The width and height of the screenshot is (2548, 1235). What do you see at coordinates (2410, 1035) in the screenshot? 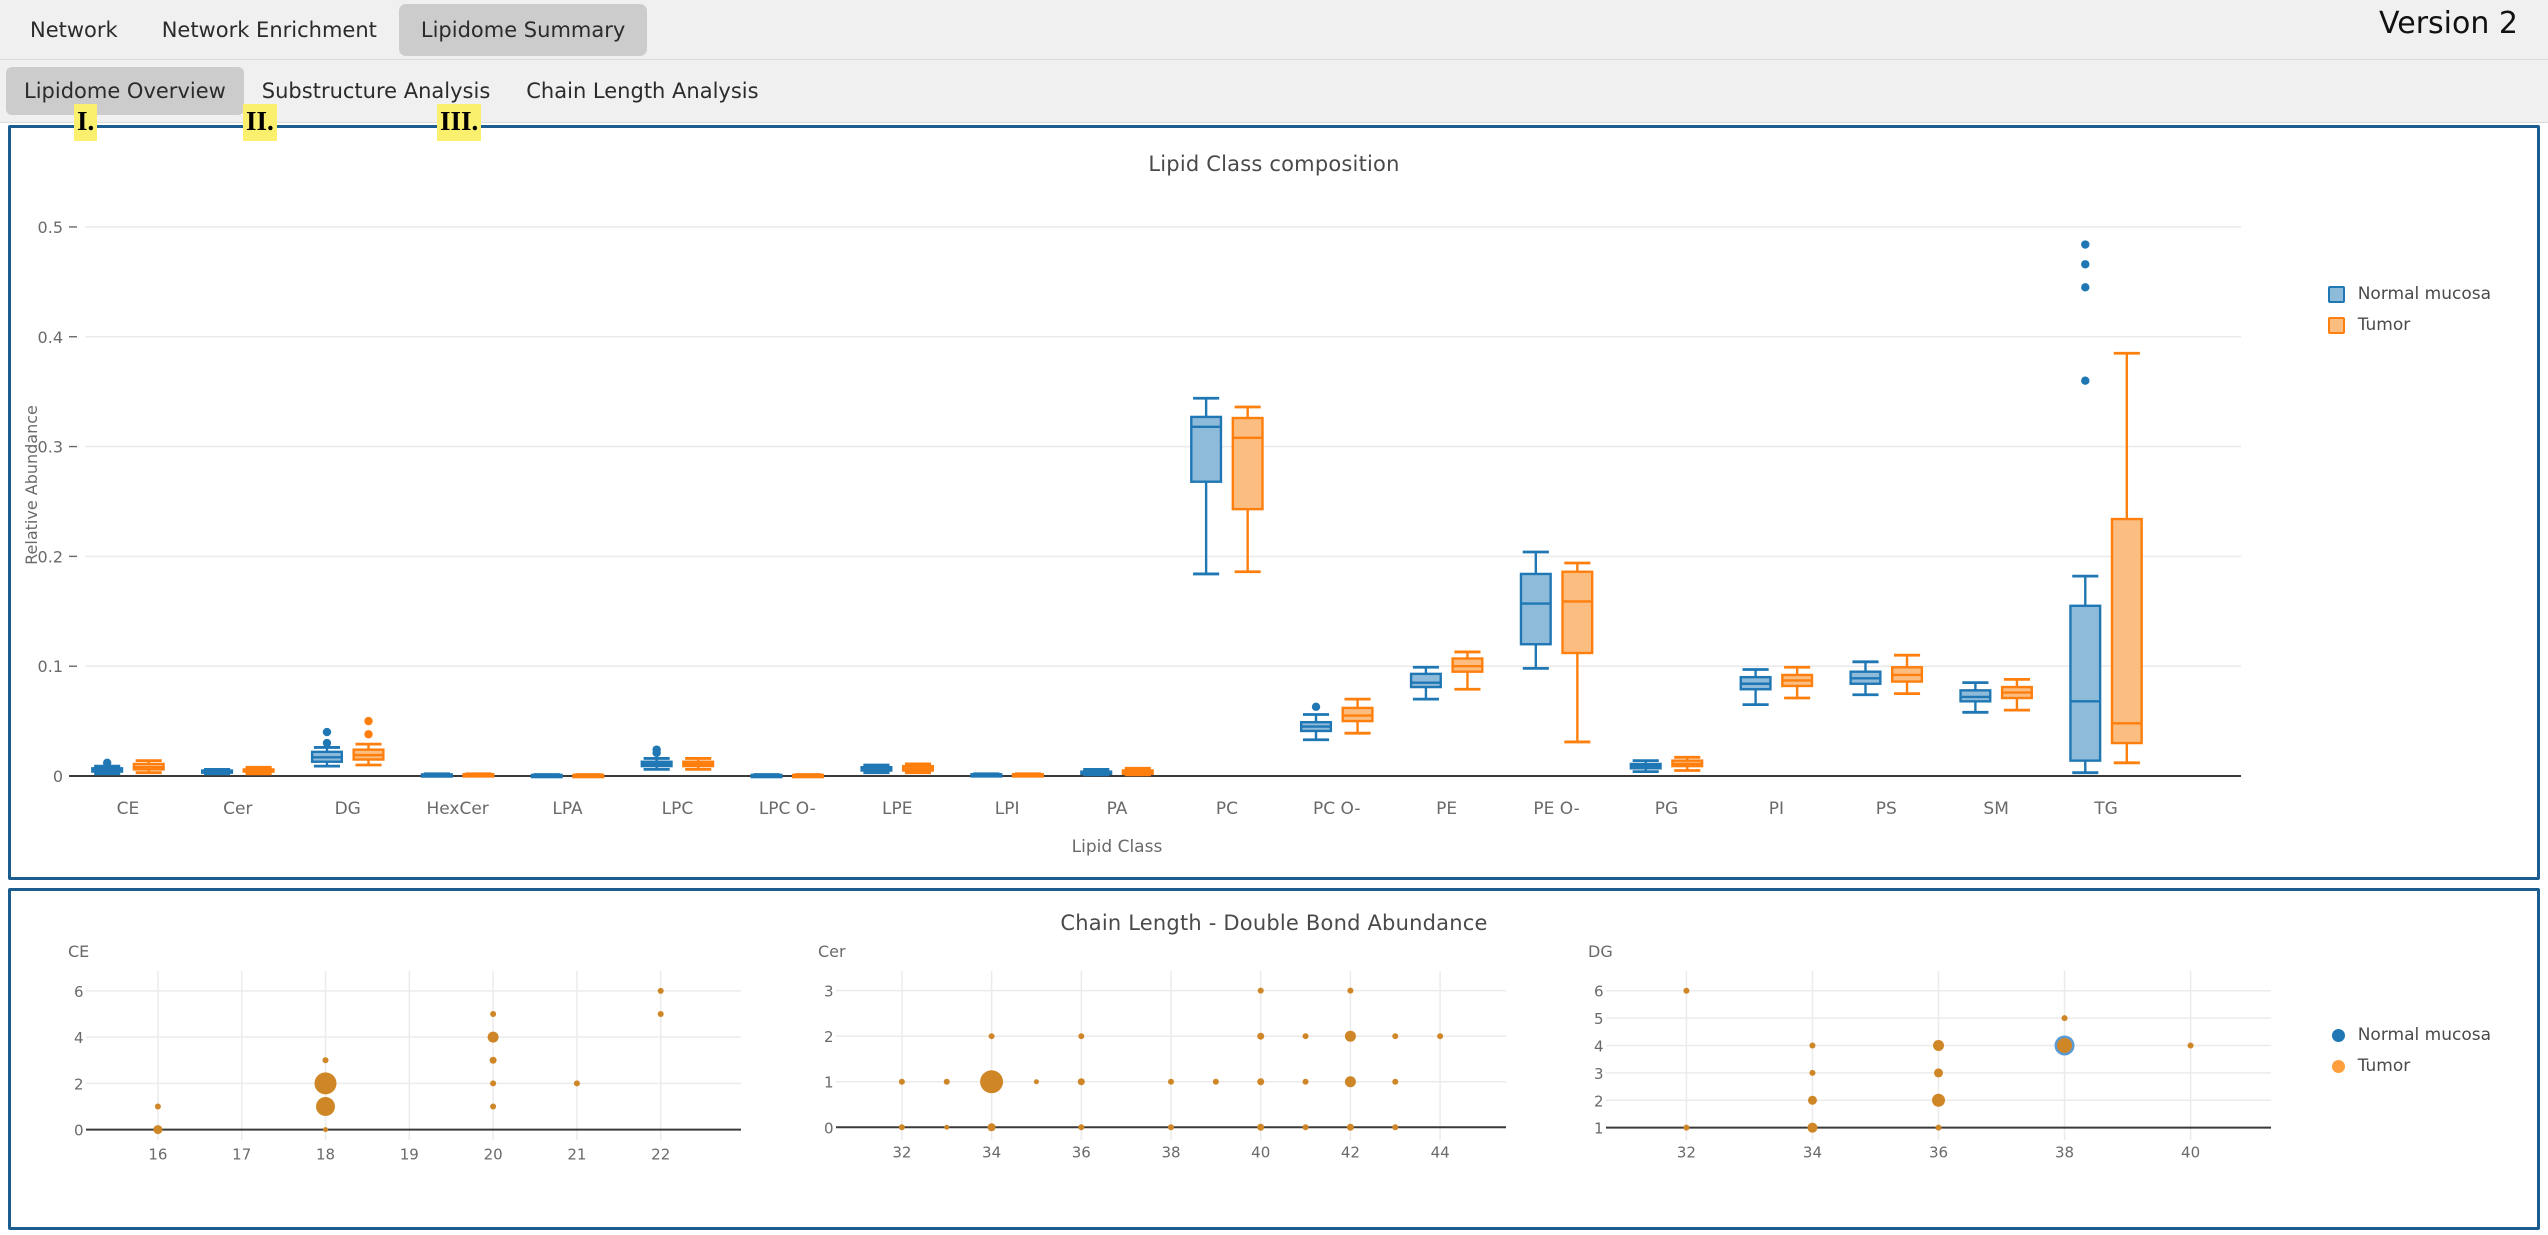
I see `legend-item-normal-mucosa-scatter: Normal mucosa` at bounding box center [2410, 1035].